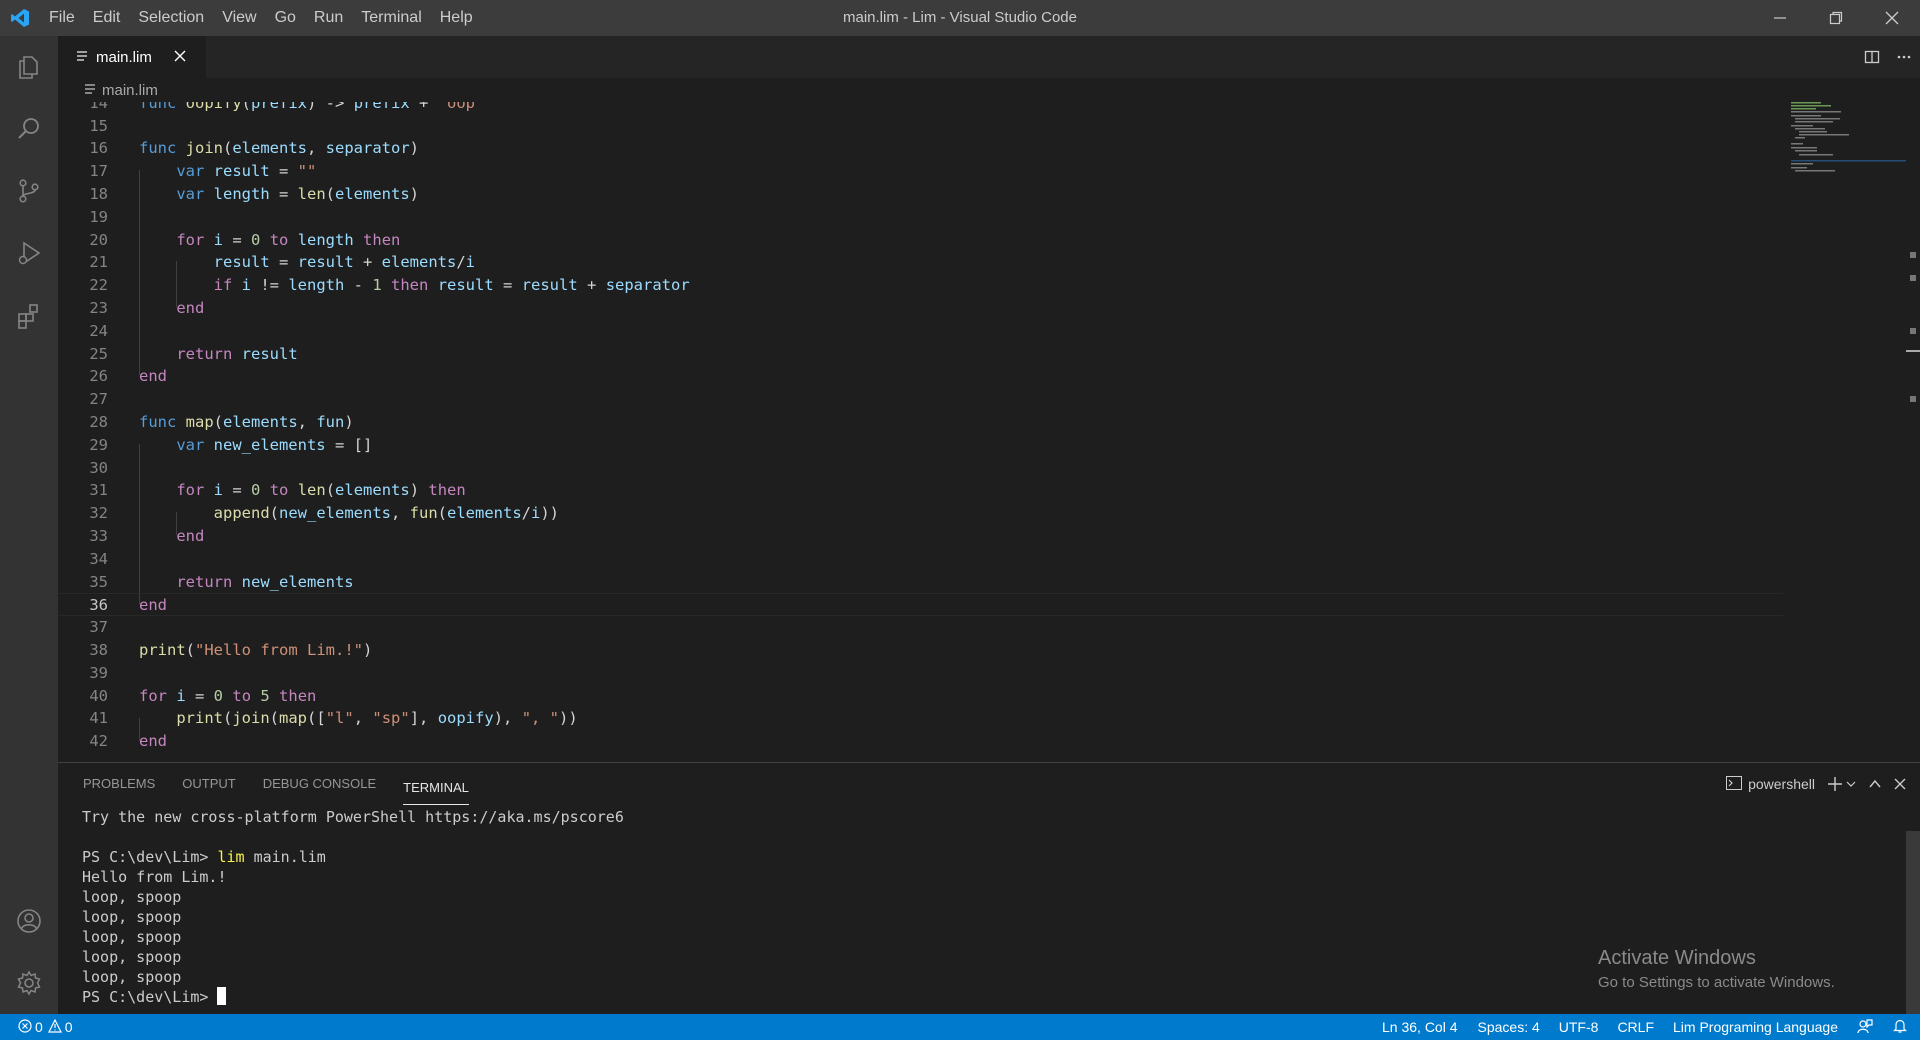  What do you see at coordinates (1635, 1027) in the screenshot?
I see `line-ending: CRLF` at bounding box center [1635, 1027].